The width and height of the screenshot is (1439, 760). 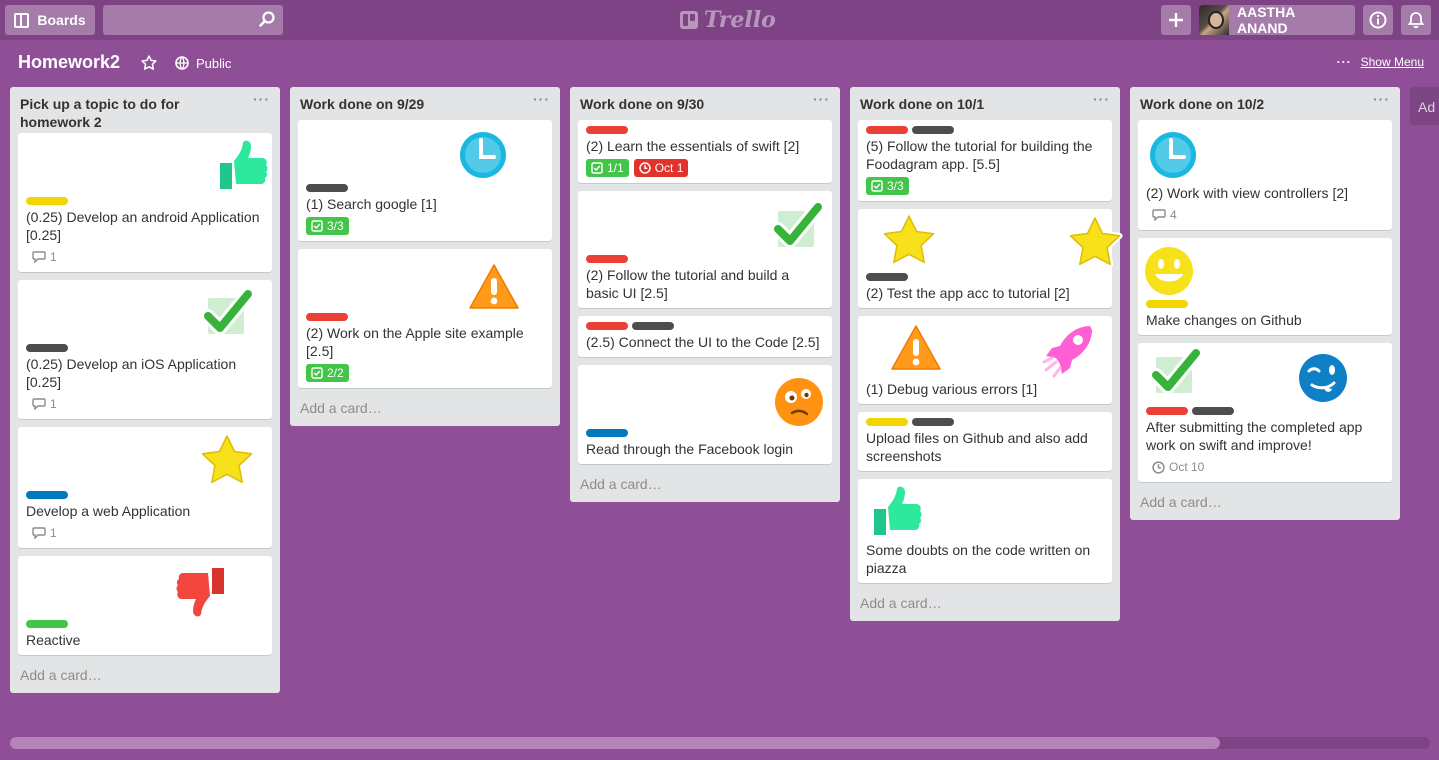 What do you see at coordinates (1202, 104) in the screenshot?
I see `list-title: Work done on 10/2` at bounding box center [1202, 104].